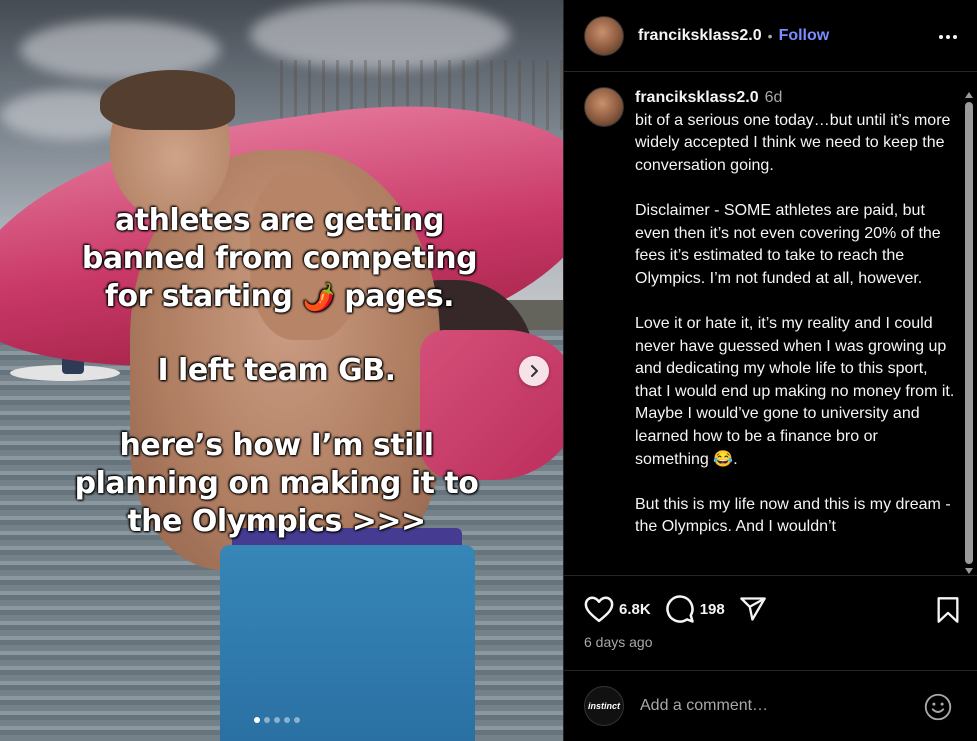  I want to click on bookmark-icon, so click(948, 610).